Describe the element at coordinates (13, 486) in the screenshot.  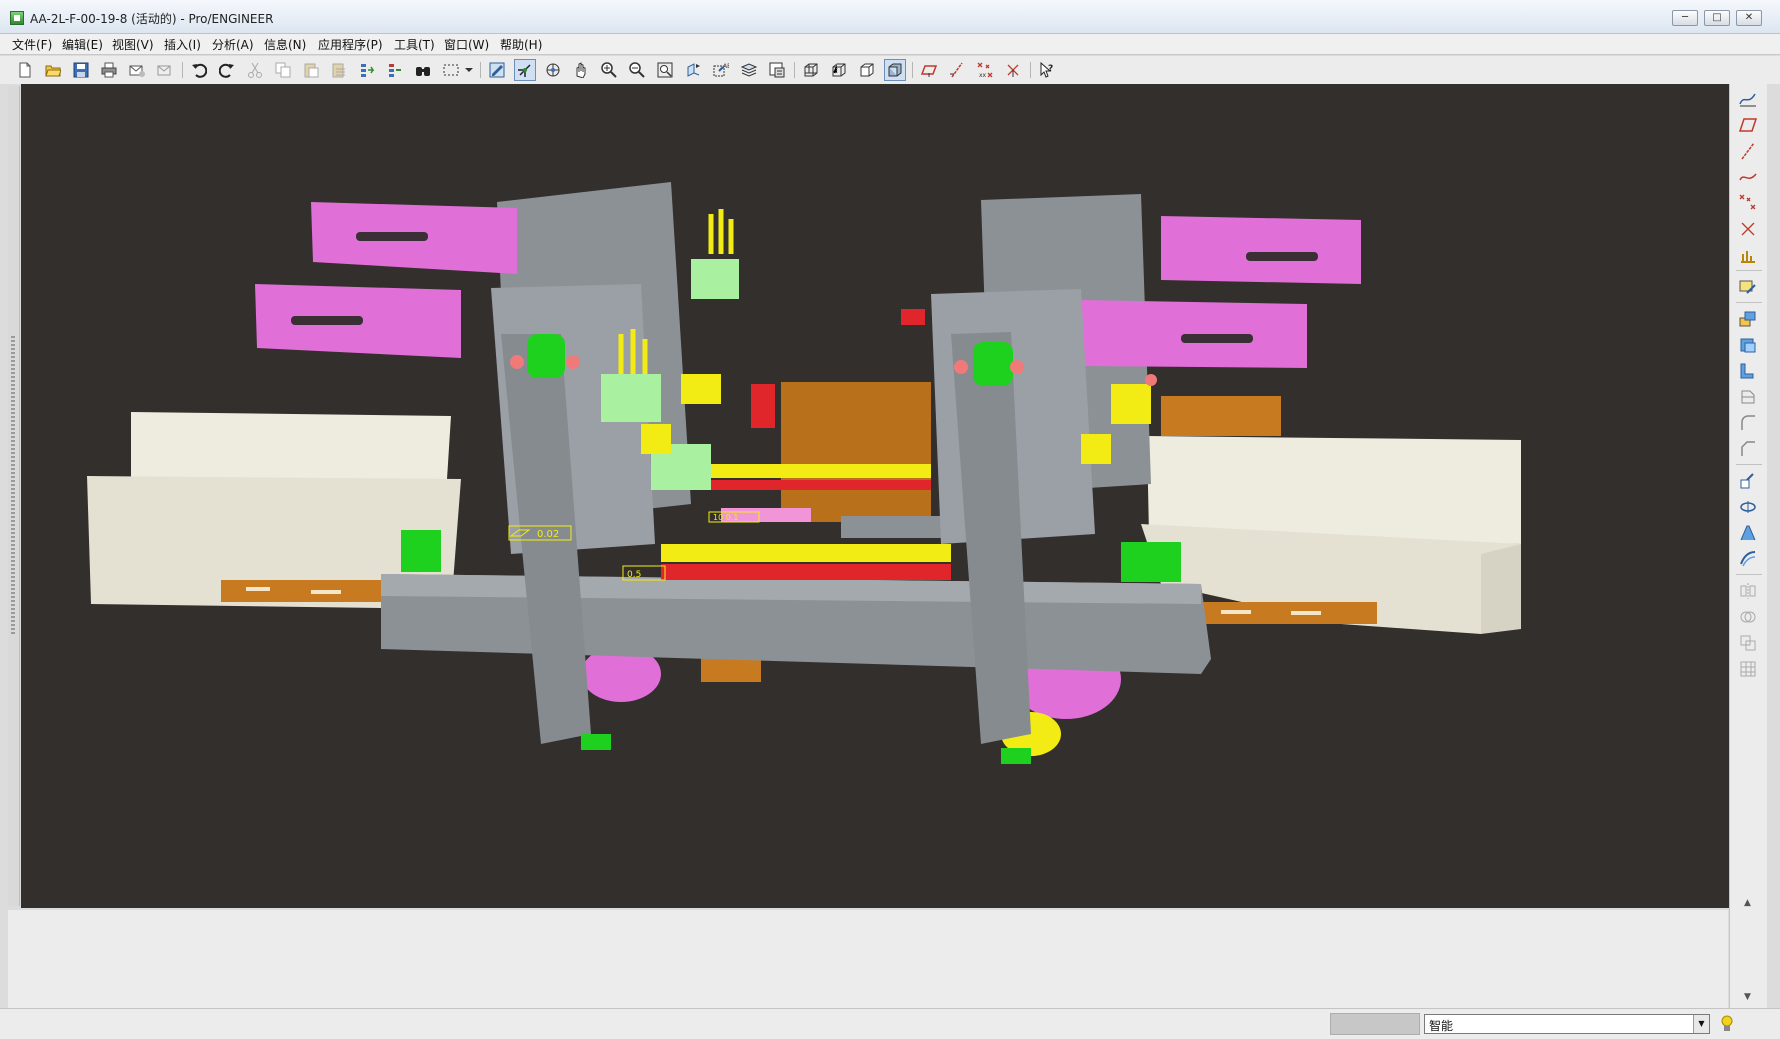
I see `sash-grip` at that location.